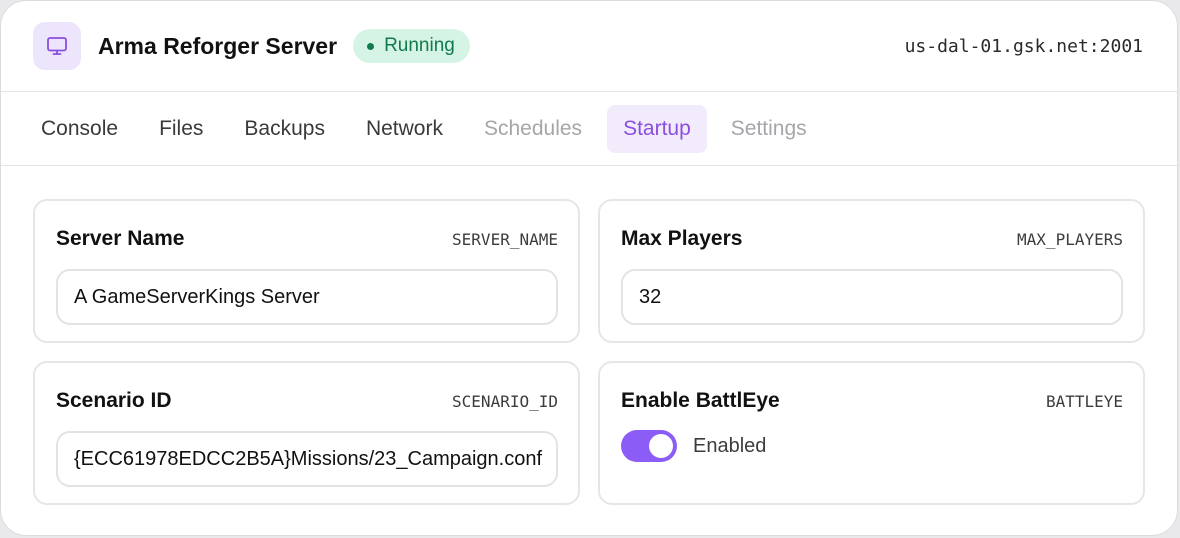  Describe the element at coordinates (419, 45) in the screenshot. I see `status-text: Running` at that location.